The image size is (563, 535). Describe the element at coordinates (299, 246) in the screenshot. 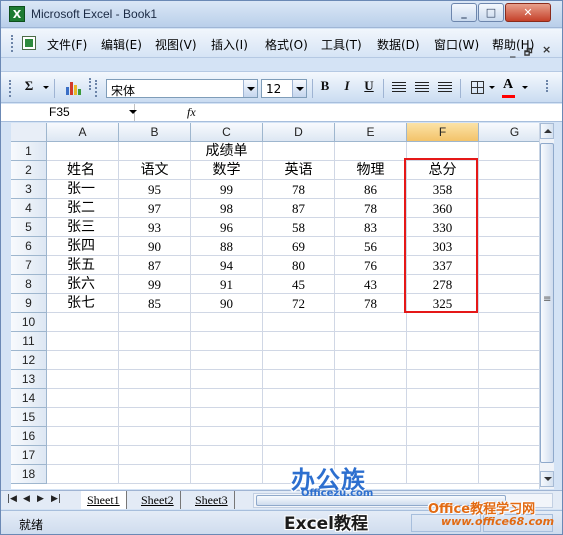

I see `cell-d6: 69` at that location.